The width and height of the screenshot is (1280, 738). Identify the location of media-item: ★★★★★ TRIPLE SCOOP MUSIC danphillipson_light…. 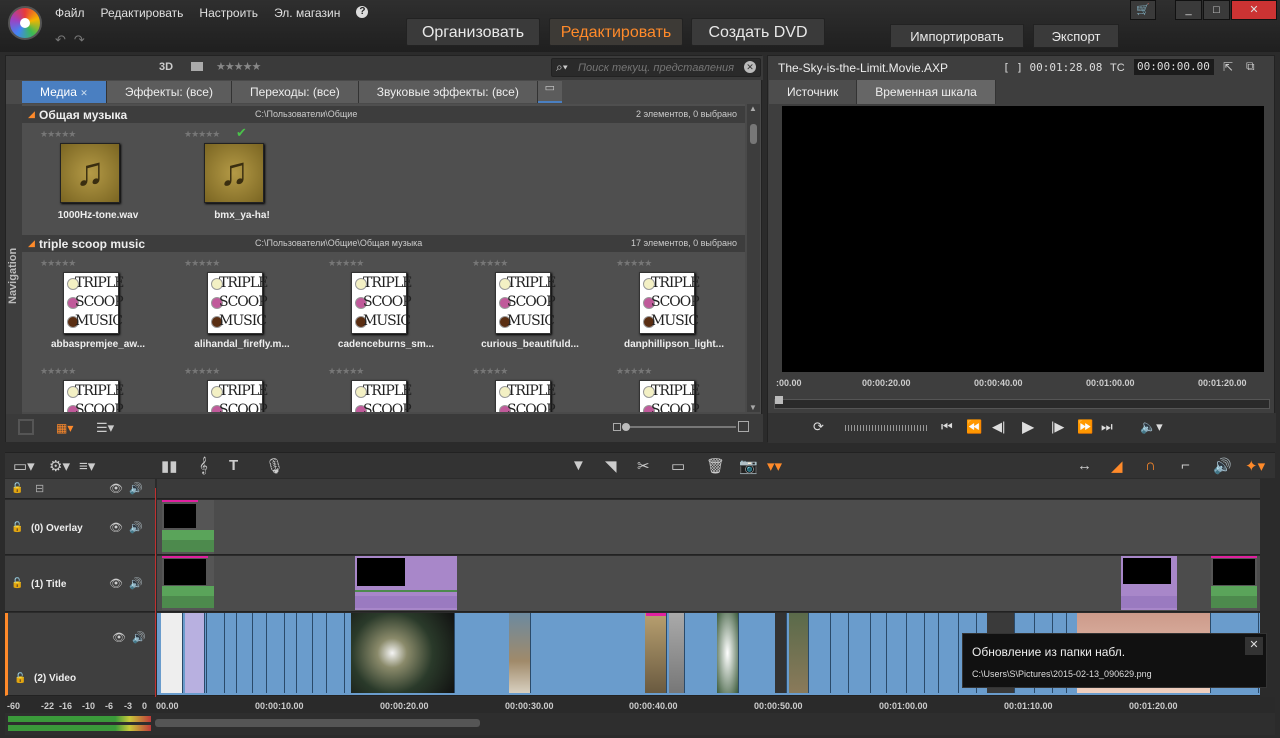
(680, 313).